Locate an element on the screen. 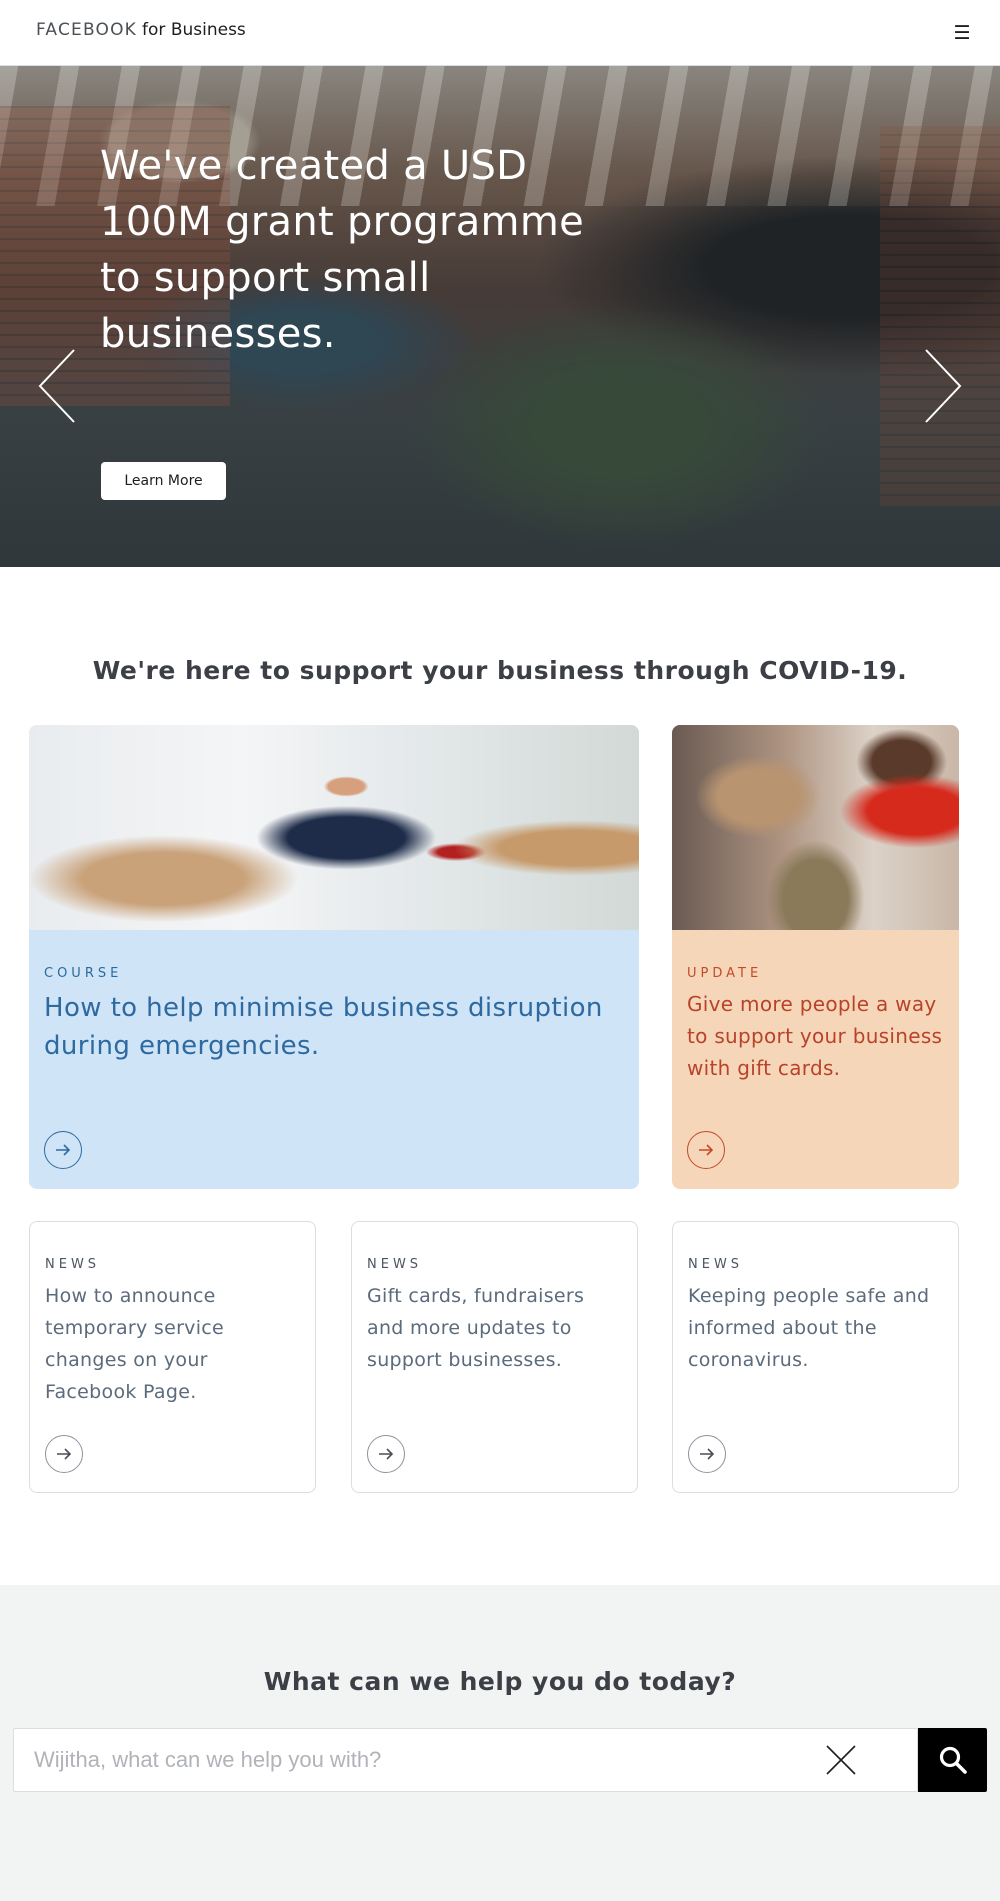 The image size is (1000, 1901). chevron-right-icon is located at coordinates (943, 386).